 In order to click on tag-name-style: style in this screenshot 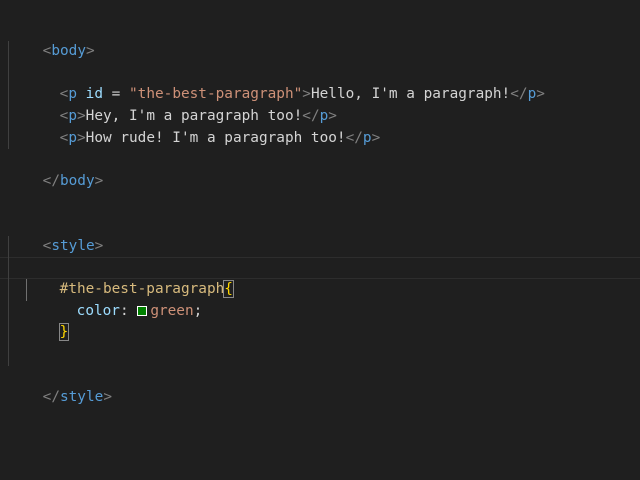, I will do `click(73, 245)`.